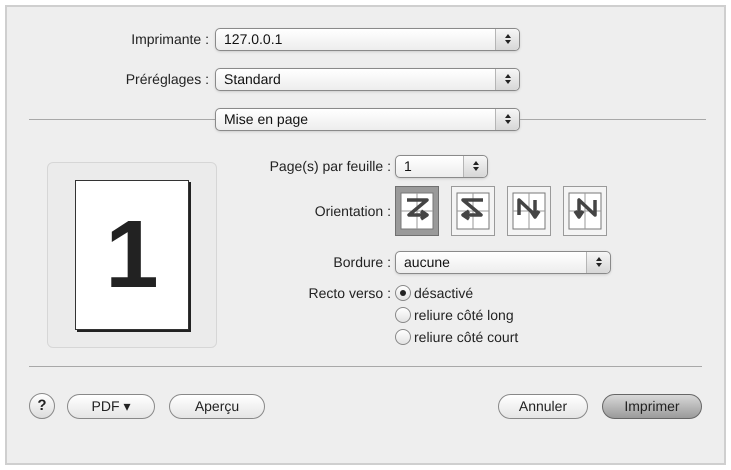 This screenshot has width=731, height=470. I want to click on duplex-radio: reliure côté court, so click(456, 337).